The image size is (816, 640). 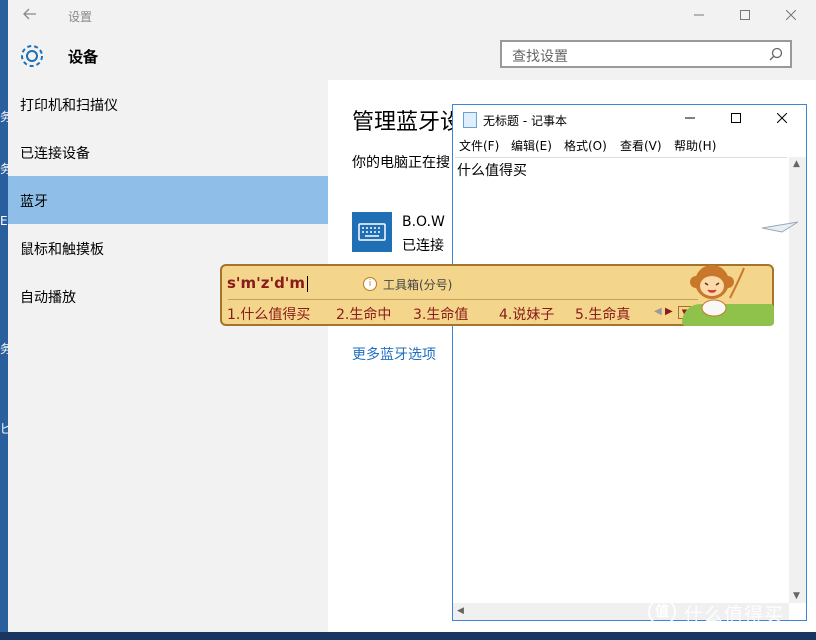 I want to click on arrow-left-icon, so click(x=29, y=14).